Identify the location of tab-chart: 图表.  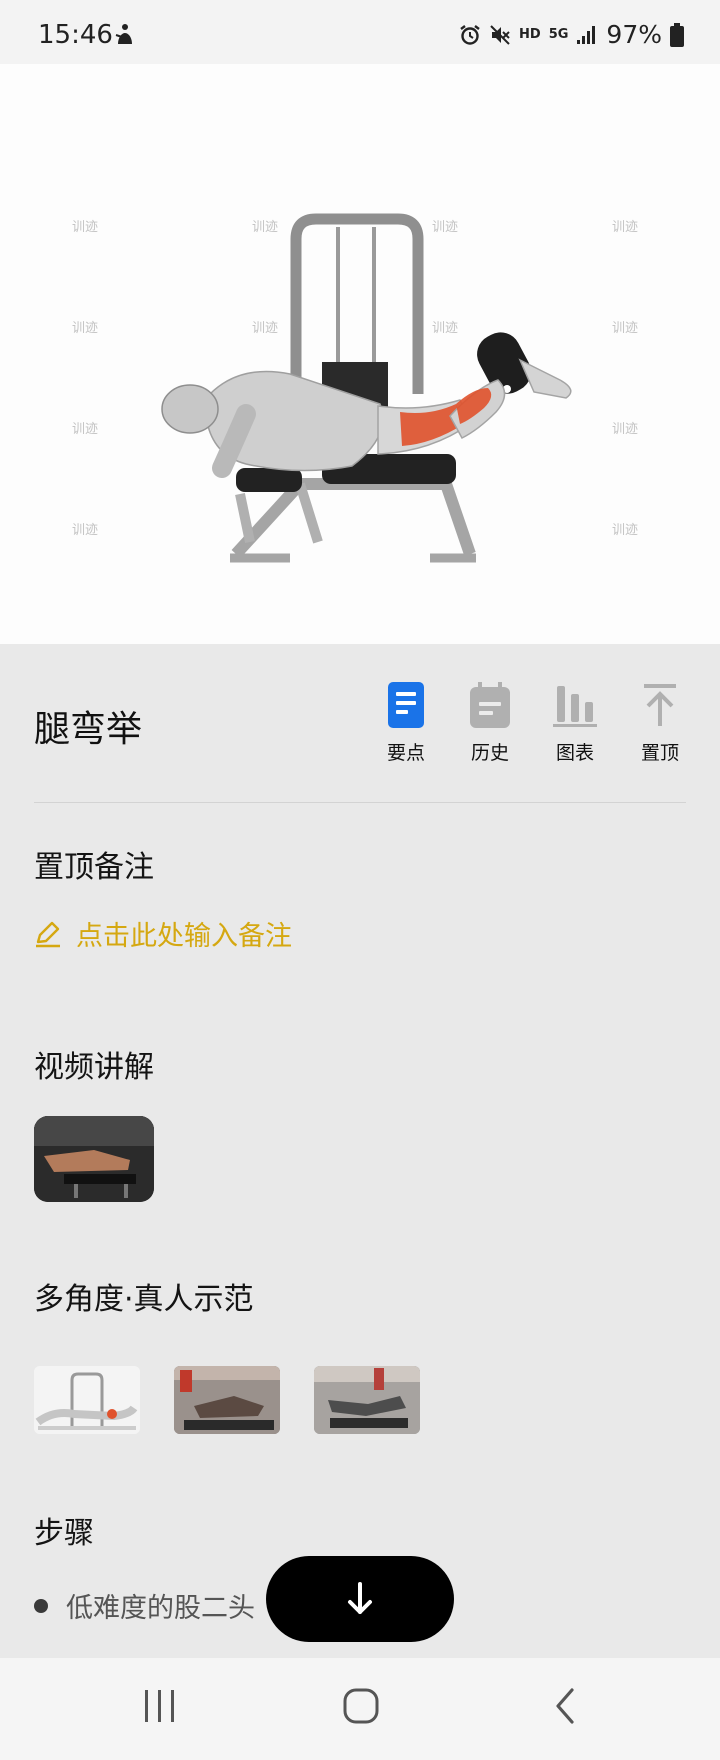
(575, 723).